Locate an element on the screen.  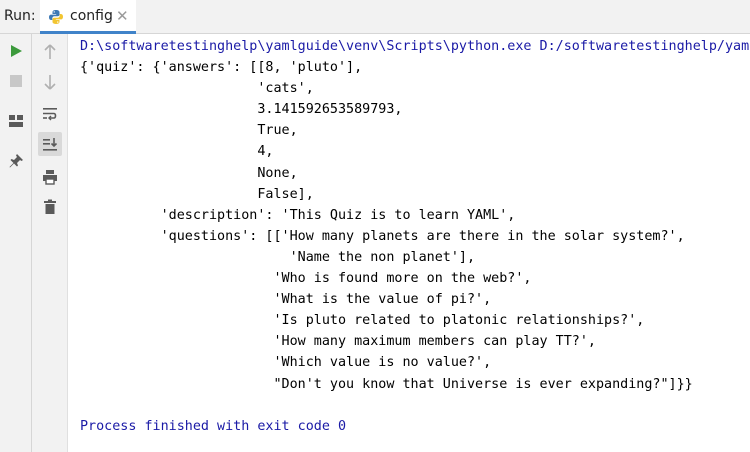
console-line: 'Name the non planet'], is located at coordinates (278, 257).